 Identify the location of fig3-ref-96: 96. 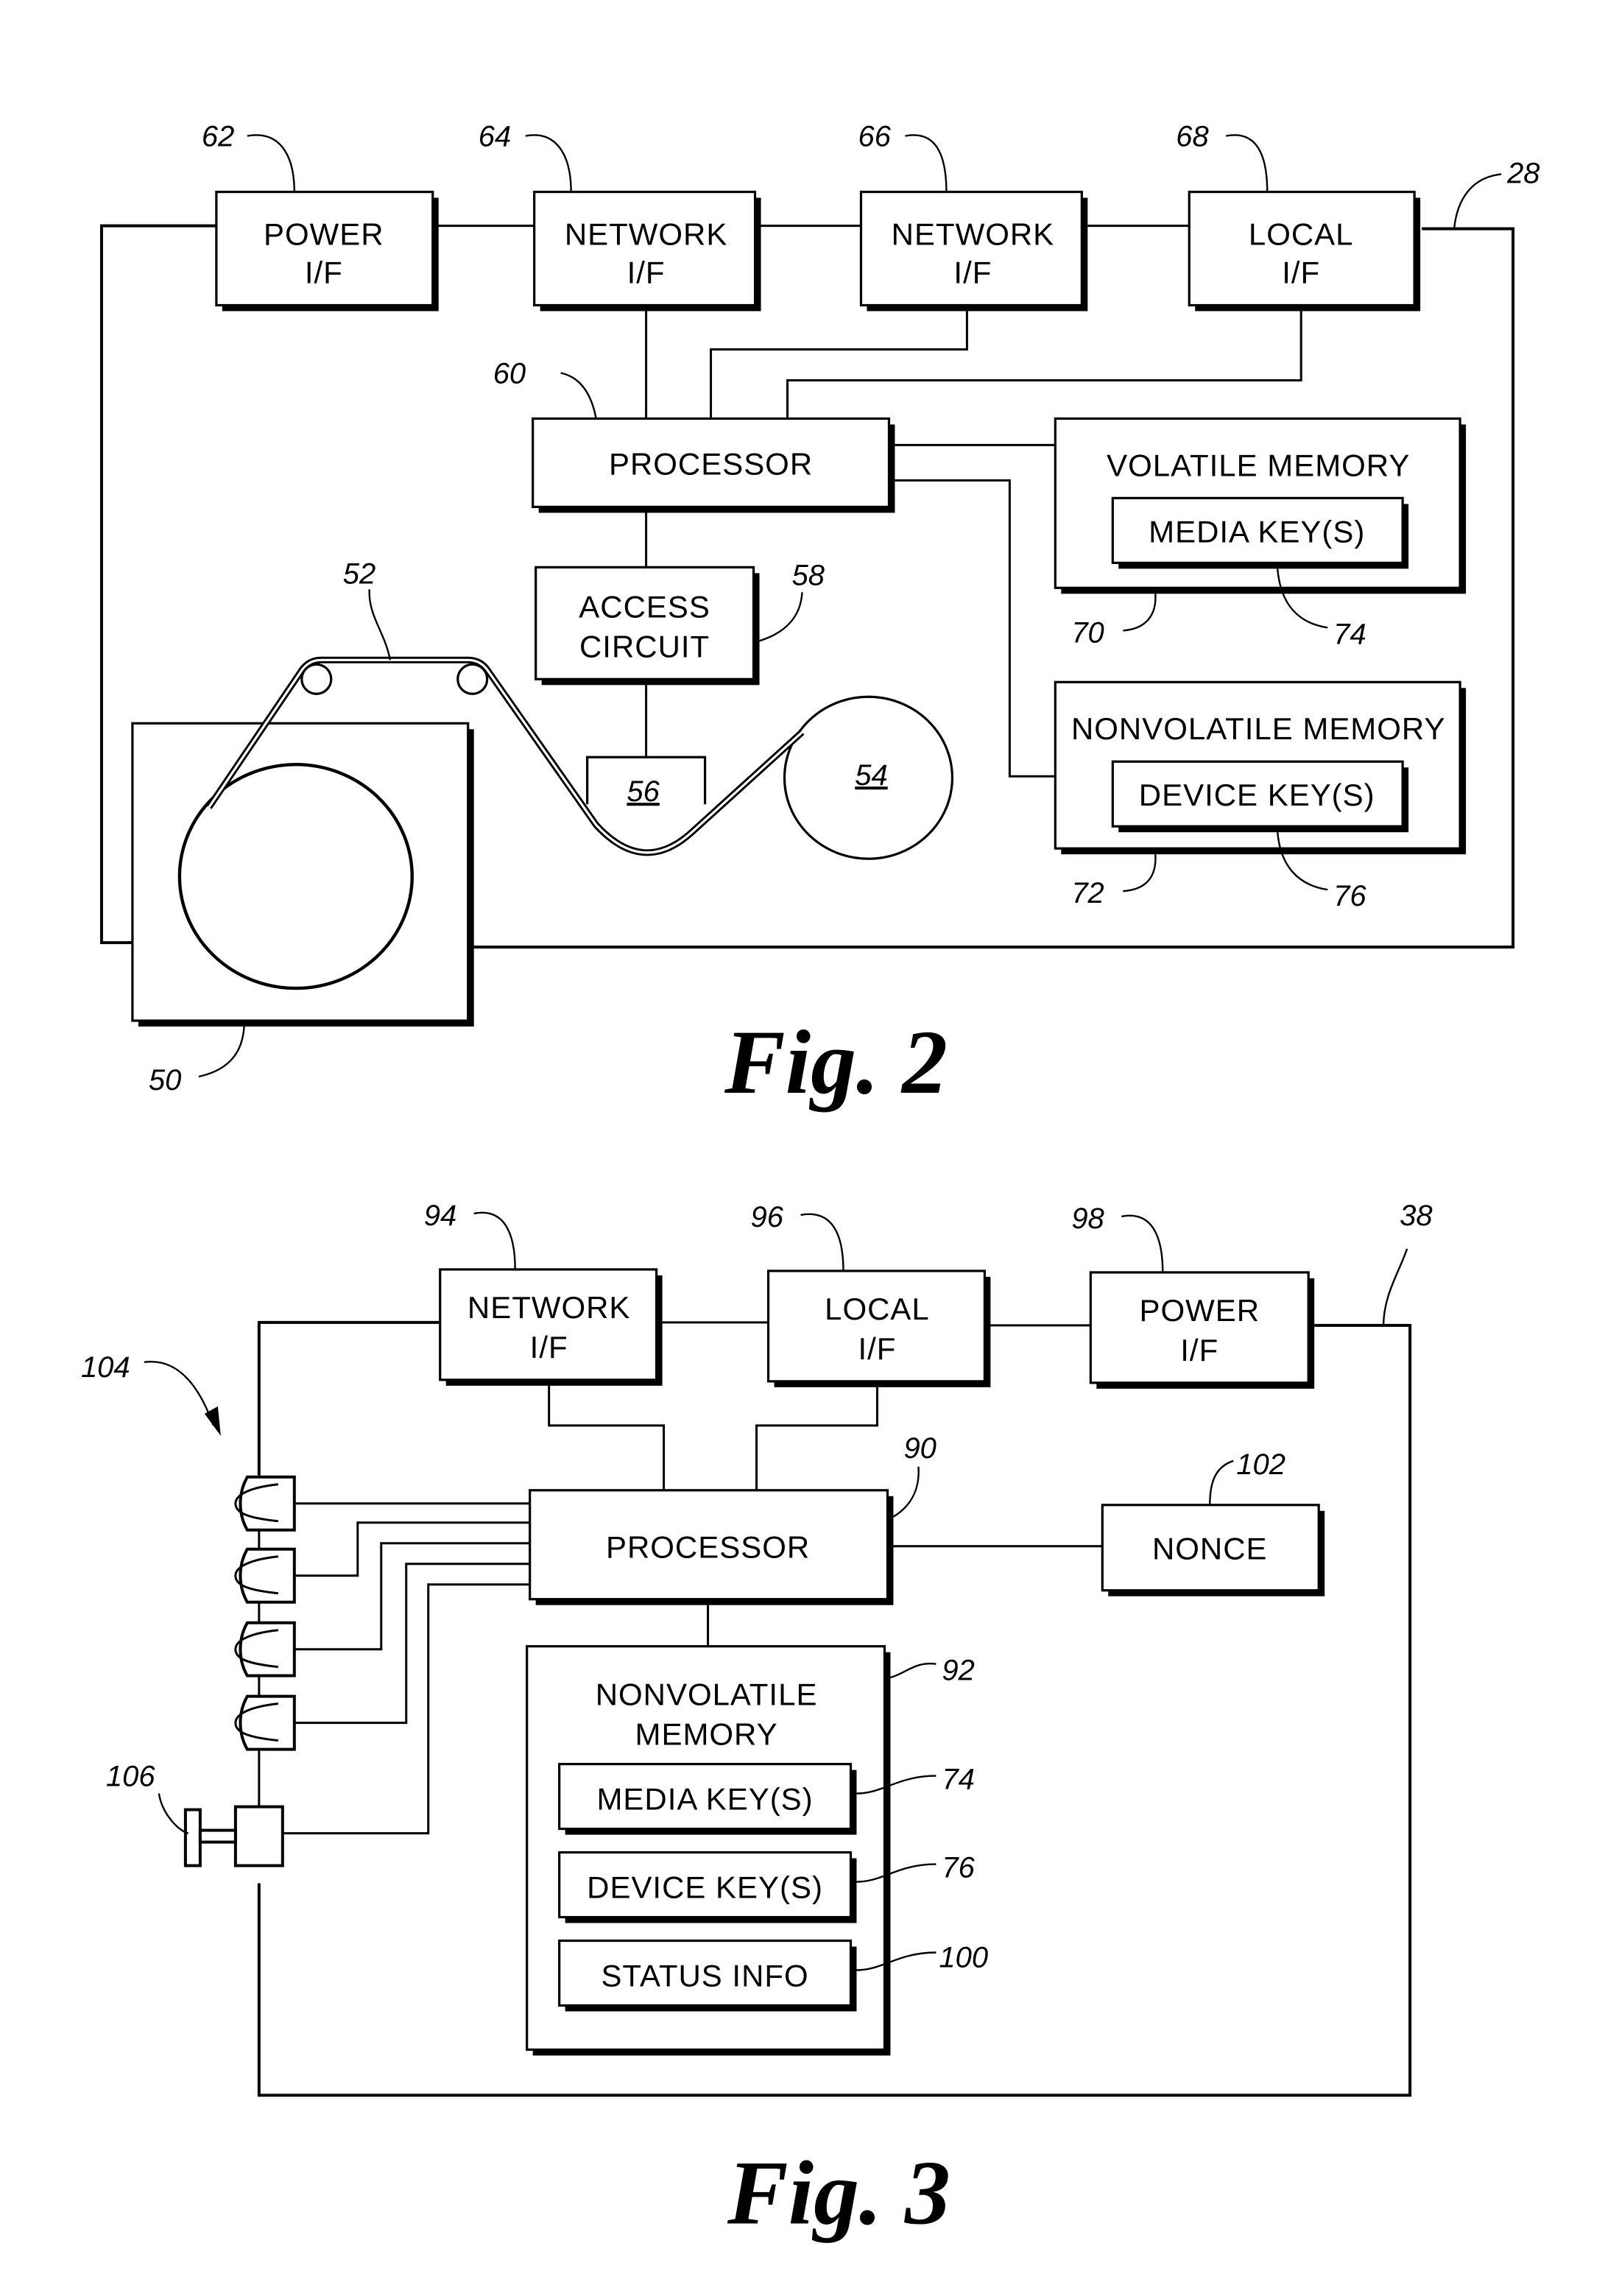
(767, 1217).